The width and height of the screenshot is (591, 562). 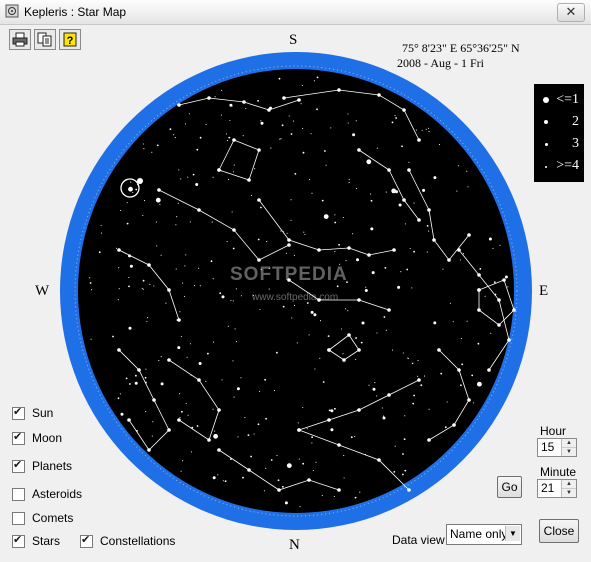 I want to click on checkbox-label: Asteroids, so click(x=57, y=494).